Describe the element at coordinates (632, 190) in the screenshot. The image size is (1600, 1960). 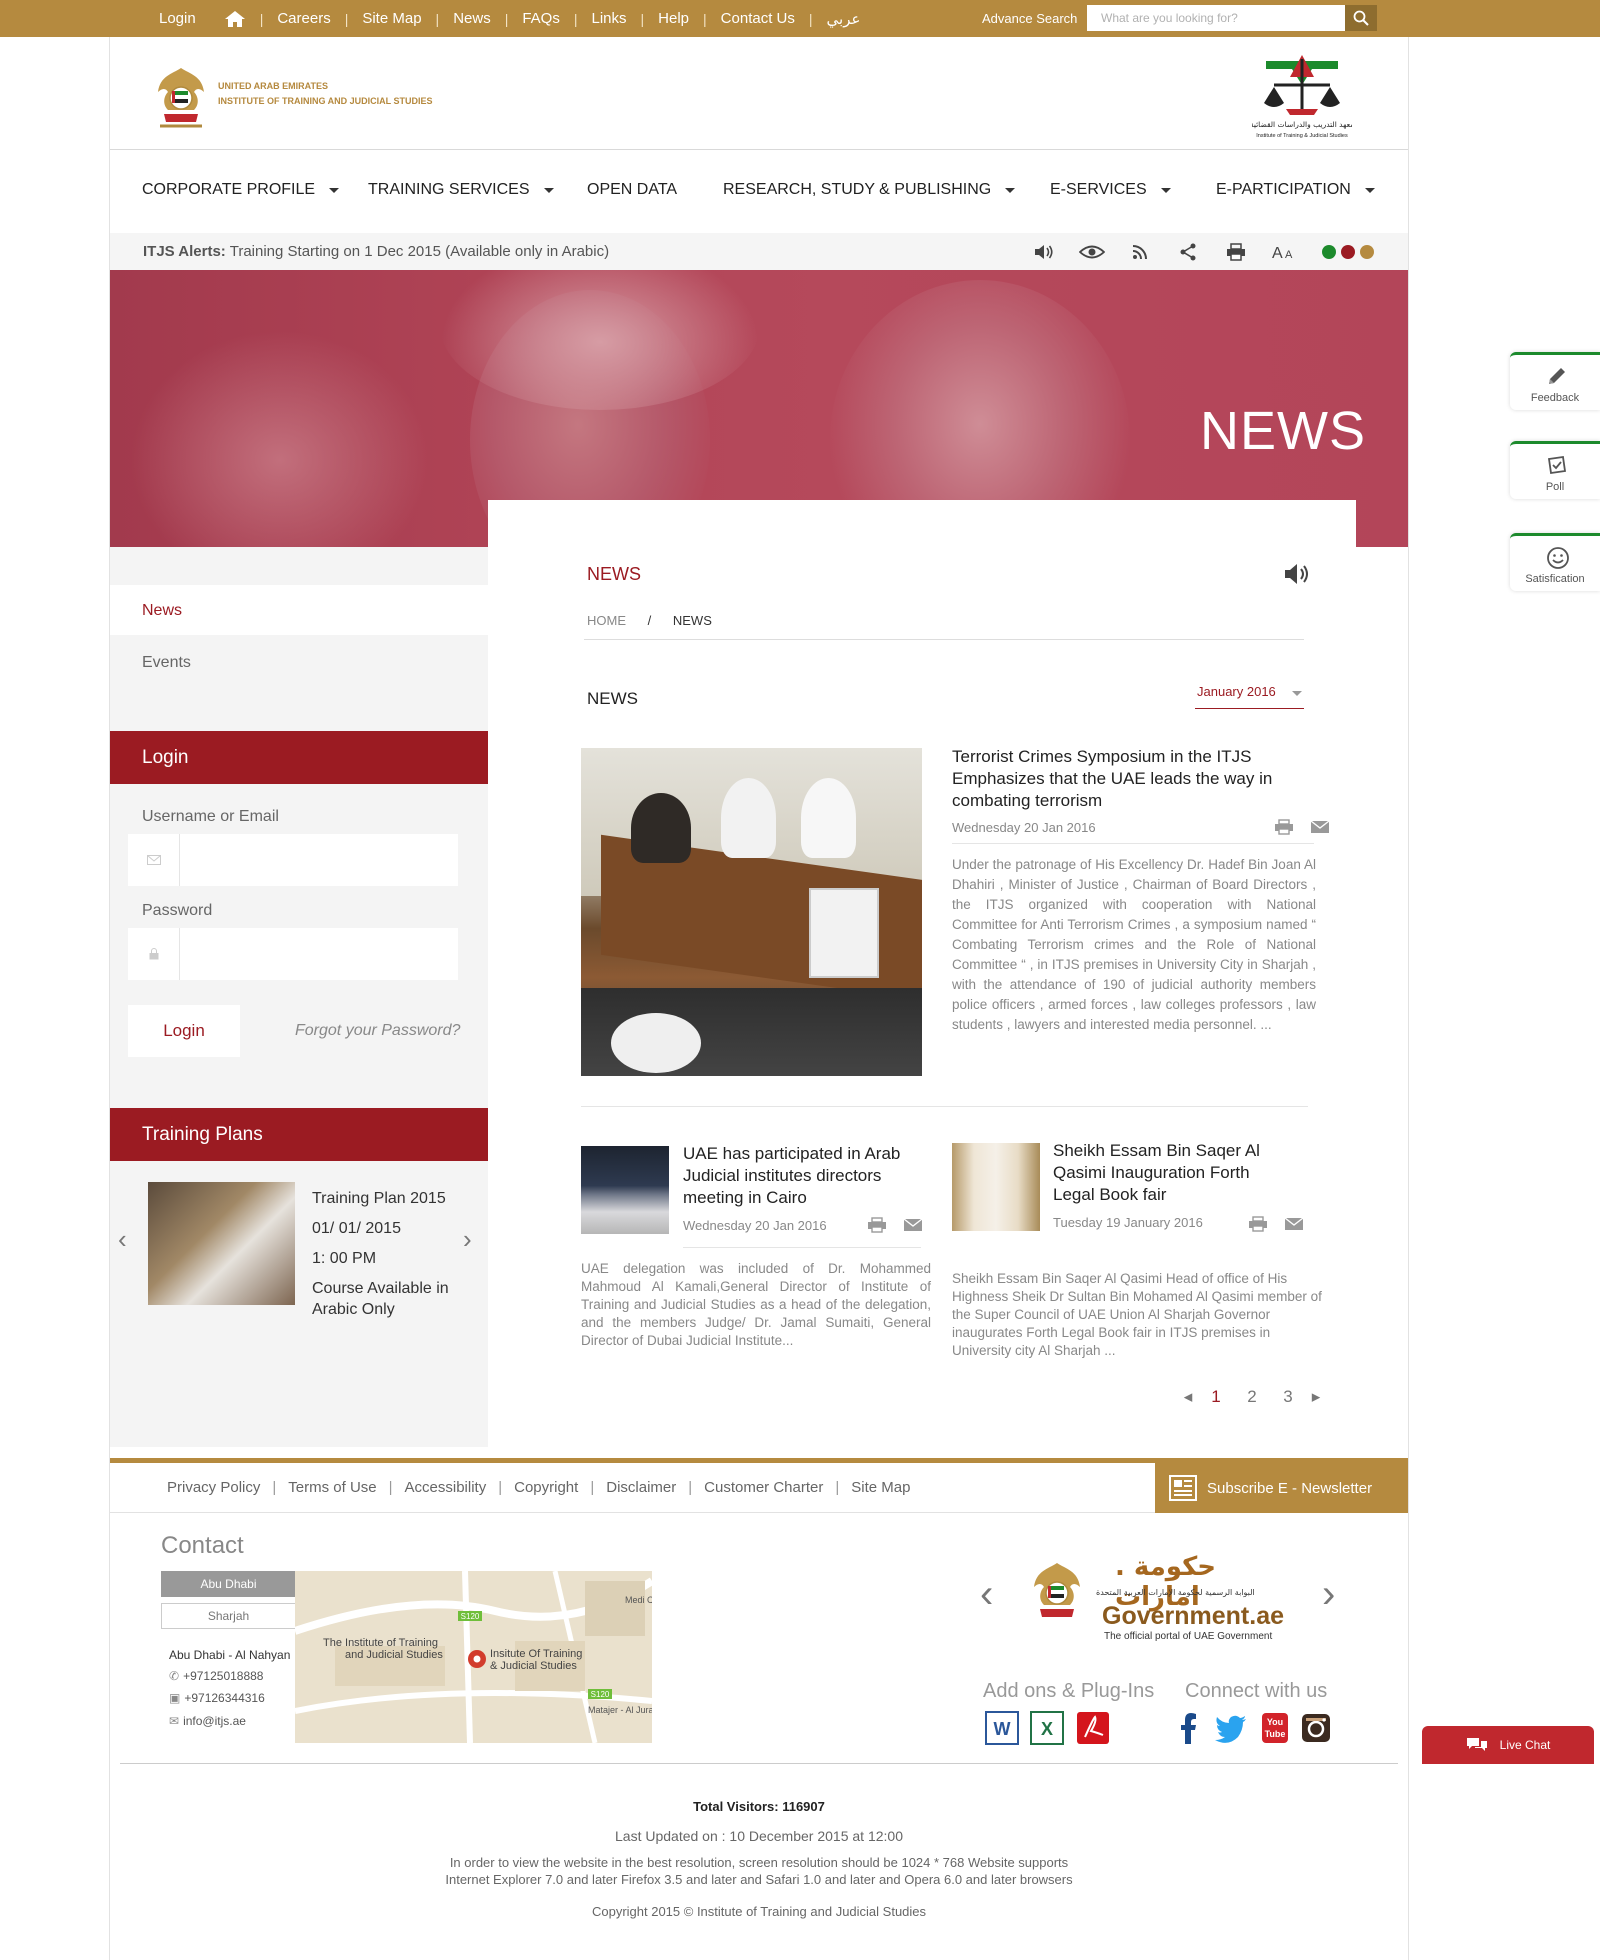
I see `nav-open-data: OPEN DATA` at that location.